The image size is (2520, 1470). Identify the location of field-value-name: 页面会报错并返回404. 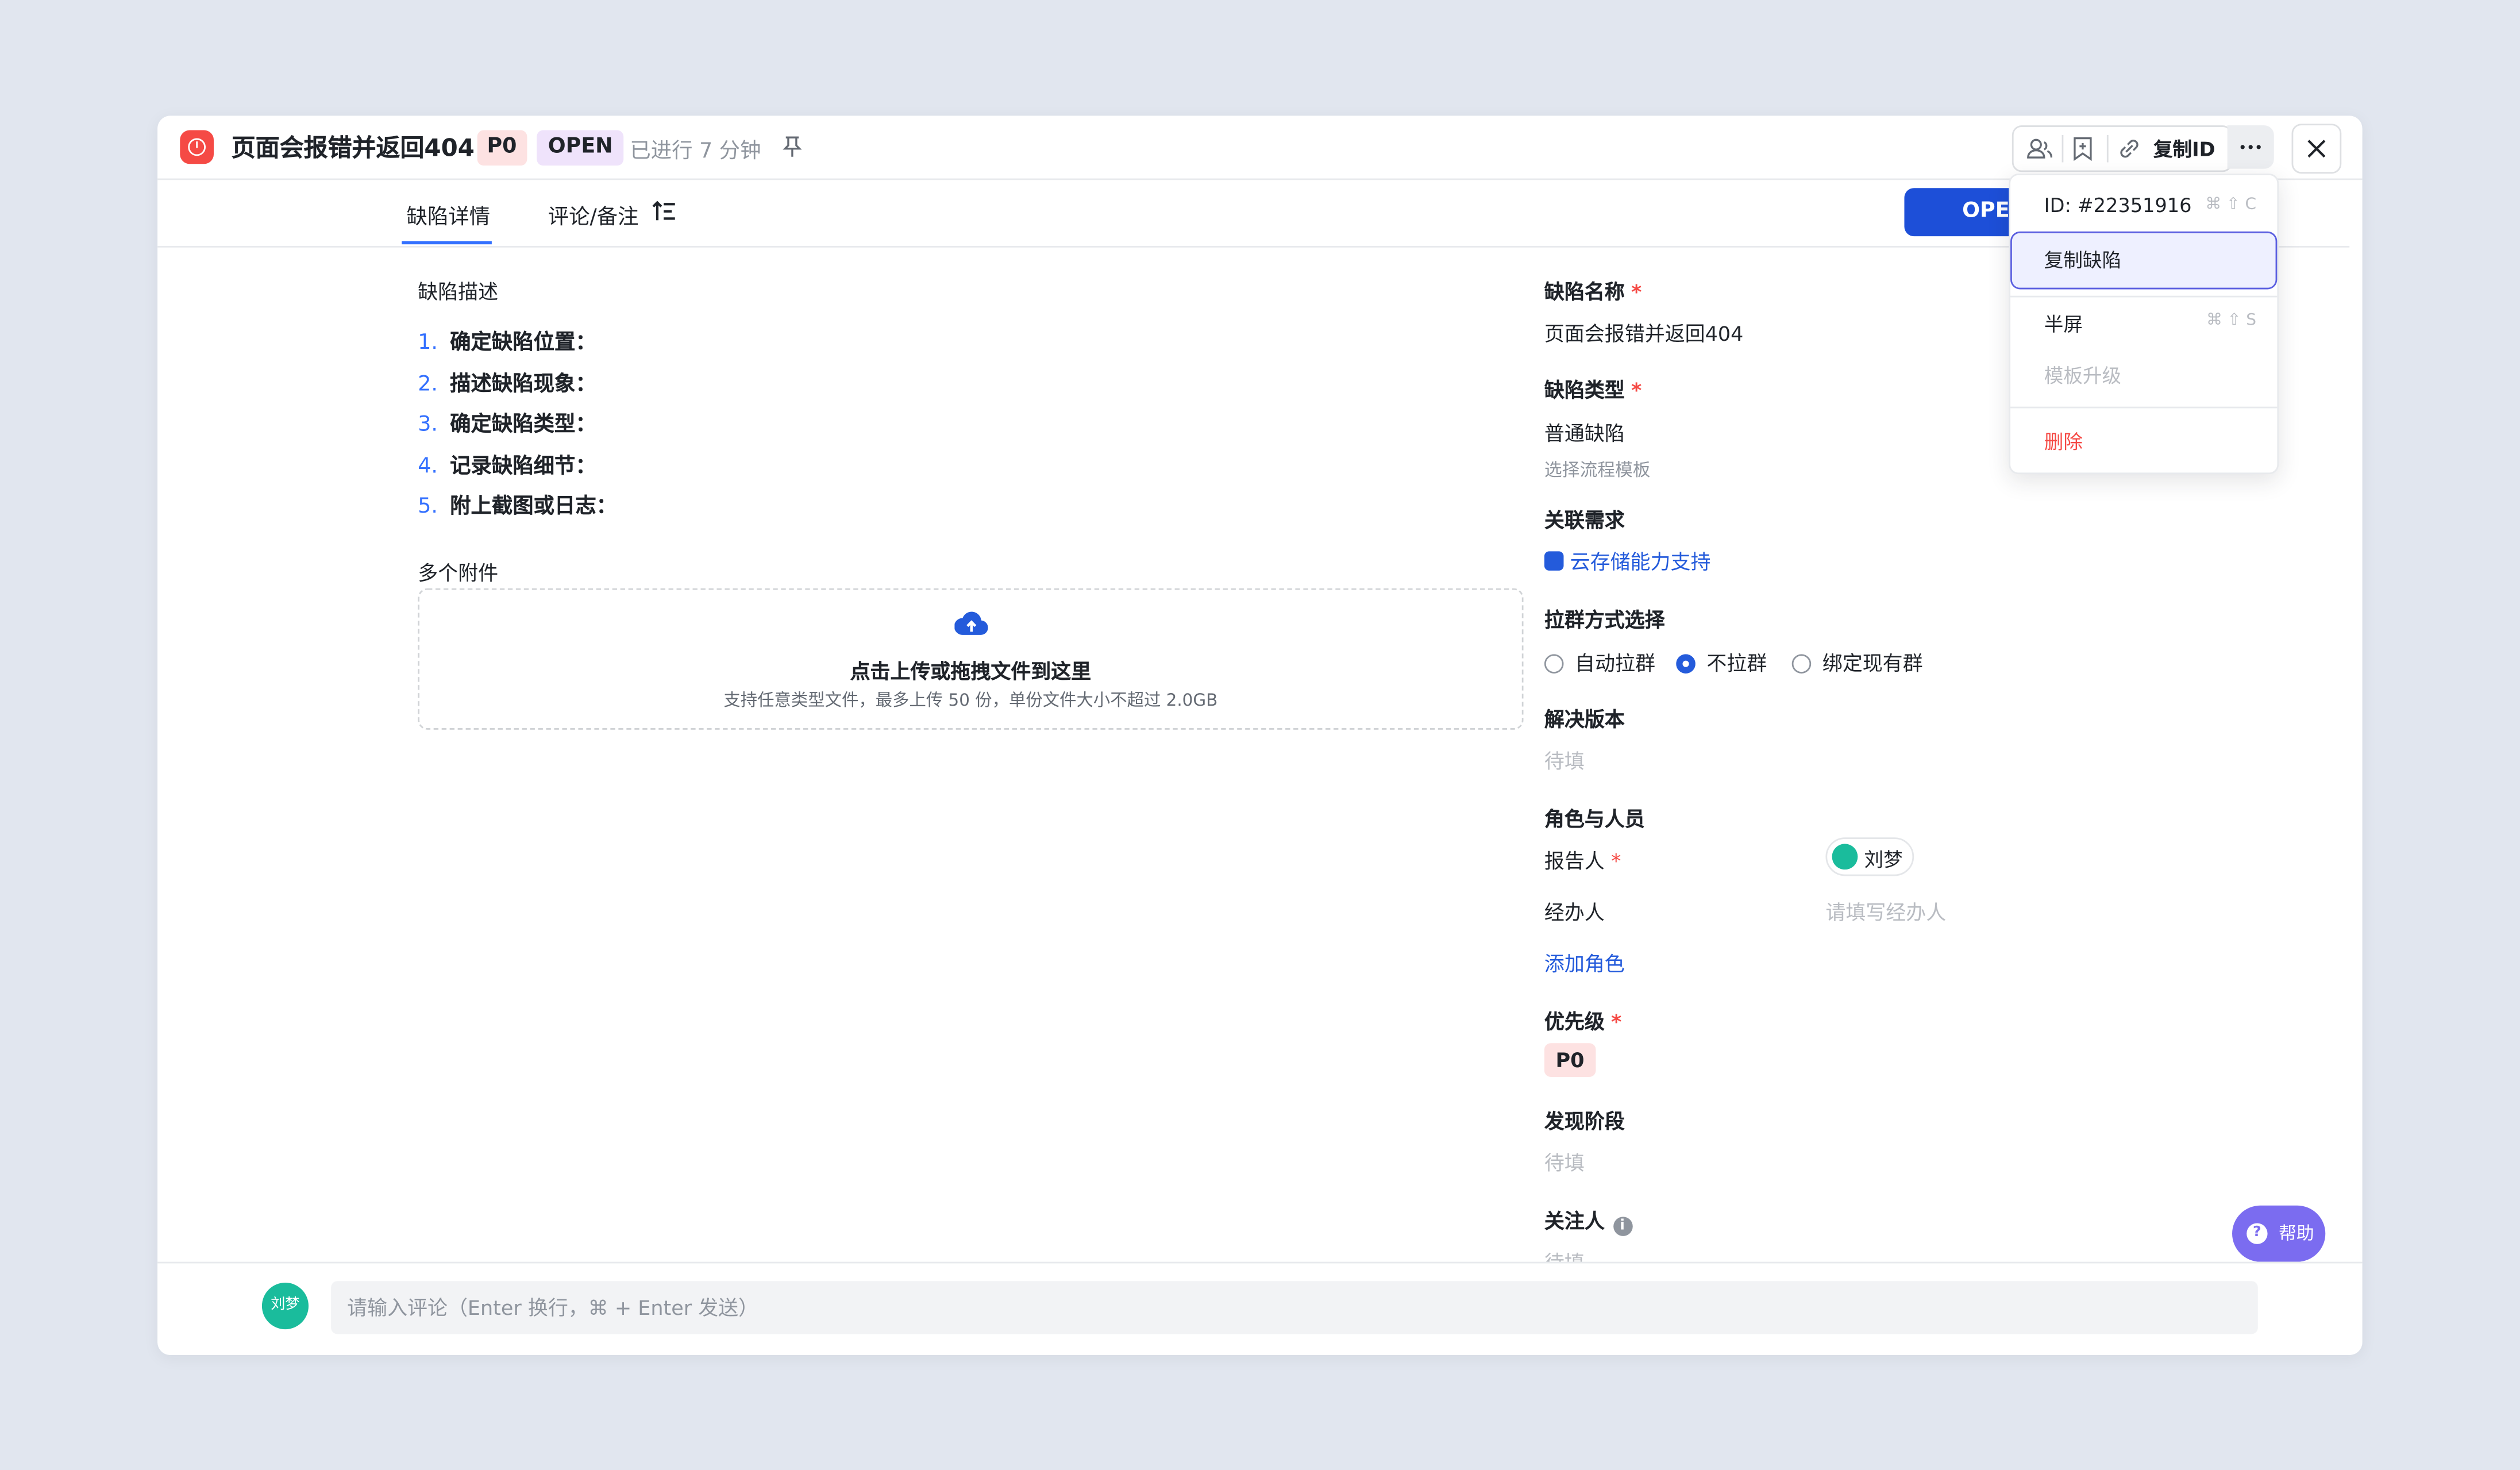
(1643, 332).